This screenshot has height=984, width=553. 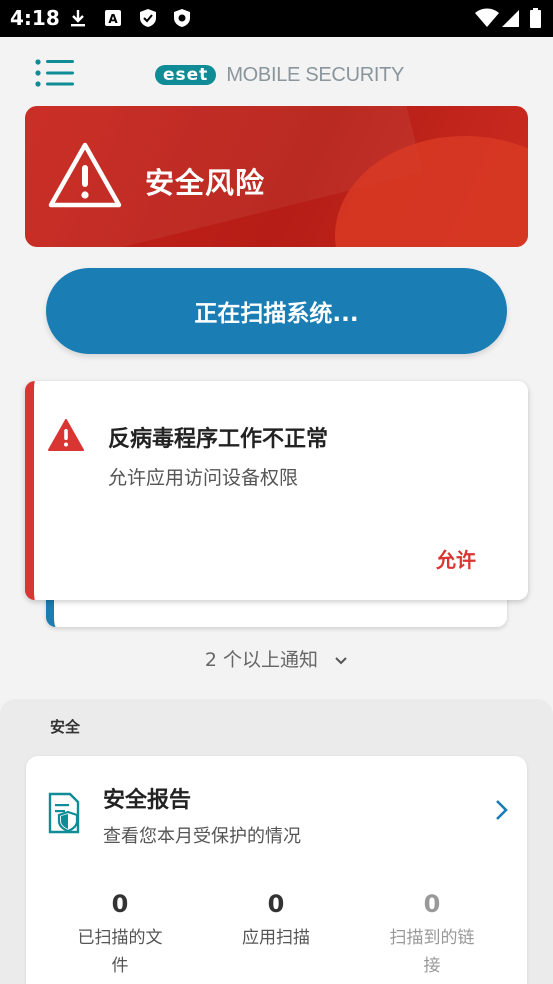 I want to click on risk-title: 安全风险, so click(x=205, y=183).